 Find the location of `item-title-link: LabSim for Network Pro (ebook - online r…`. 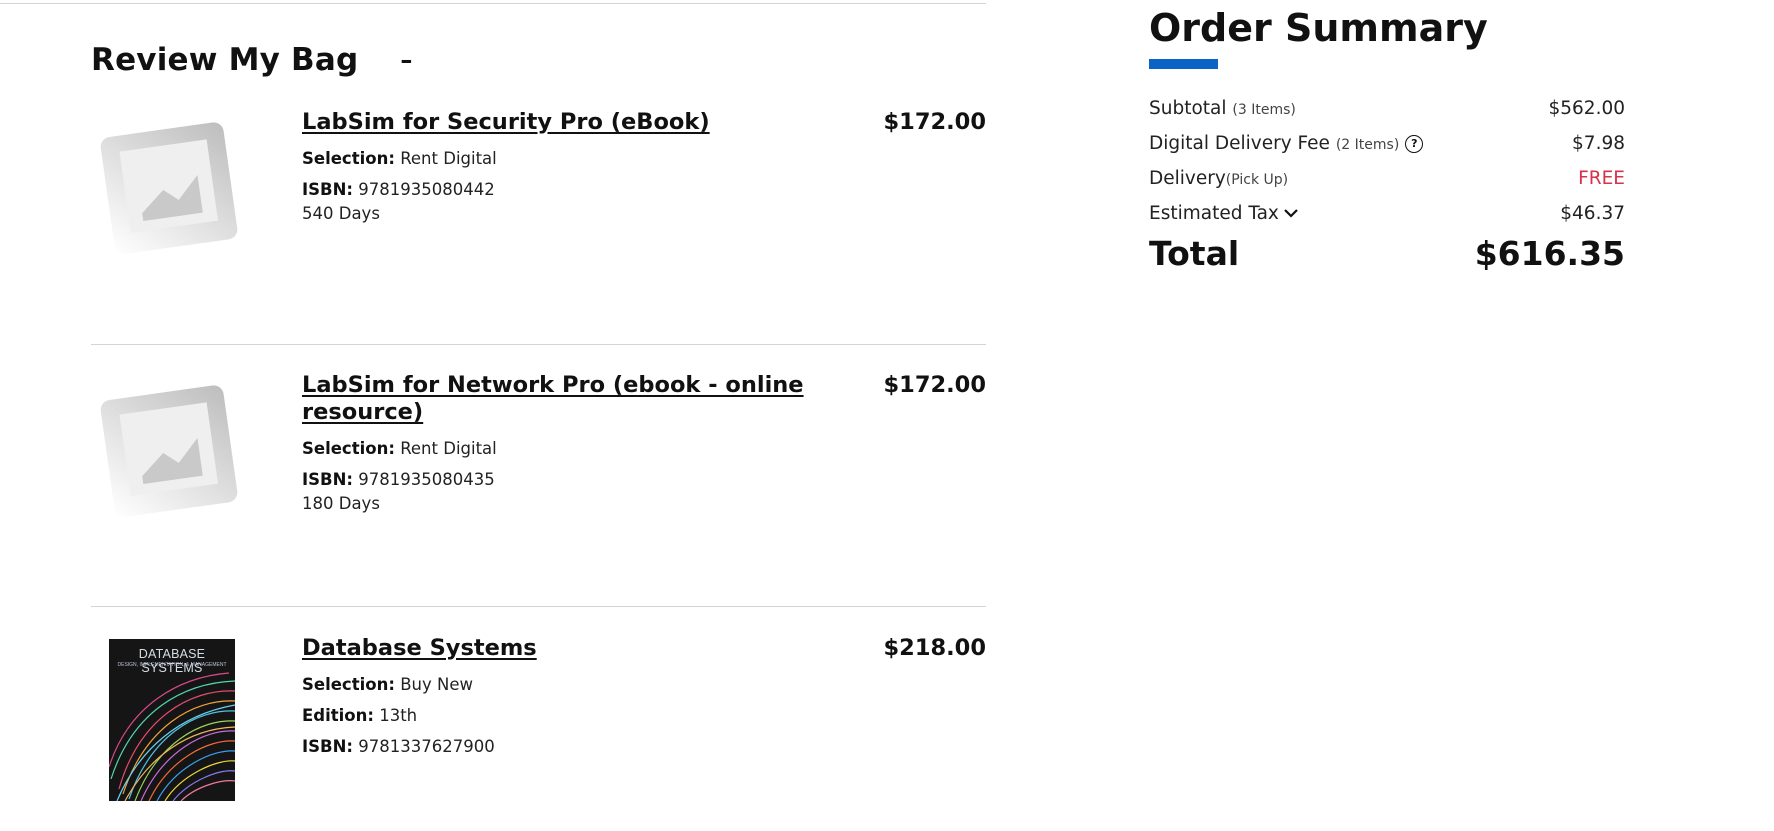

item-title-link: LabSim for Network Pro (ebook - online r… is located at coordinates (562, 399).